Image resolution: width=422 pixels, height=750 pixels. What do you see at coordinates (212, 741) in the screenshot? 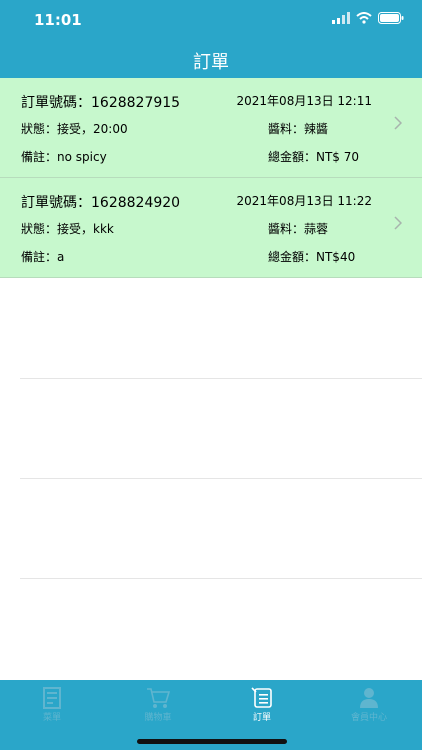
I see `home-indicator` at bounding box center [212, 741].